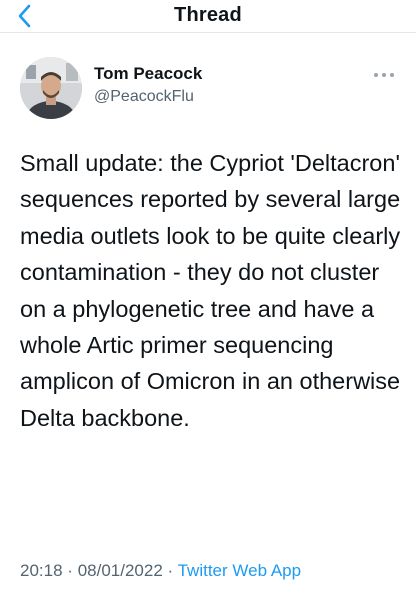 This screenshot has height=600, width=416. I want to click on more-options-button, so click(384, 75).